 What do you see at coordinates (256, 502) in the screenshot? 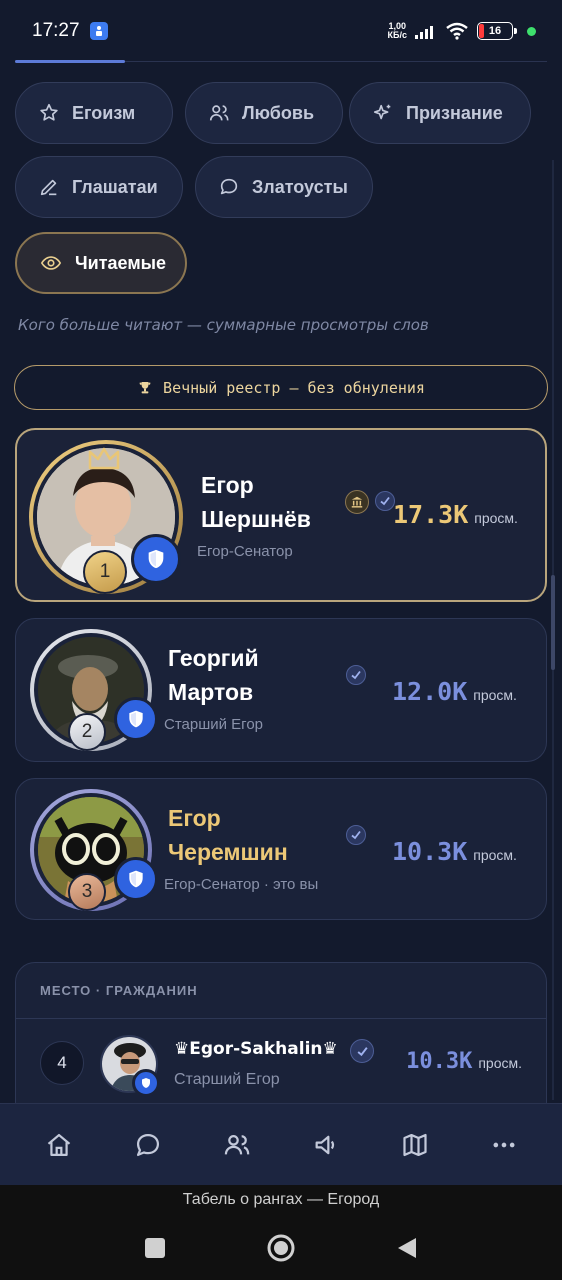
I see `leader-name: Егор Шершнёв` at bounding box center [256, 502].